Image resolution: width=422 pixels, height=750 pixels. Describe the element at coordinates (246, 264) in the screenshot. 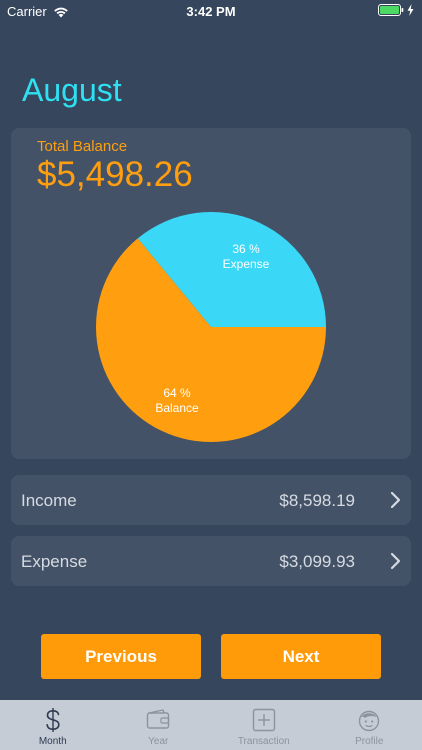

I see `pie-expense-name: Expense` at that location.